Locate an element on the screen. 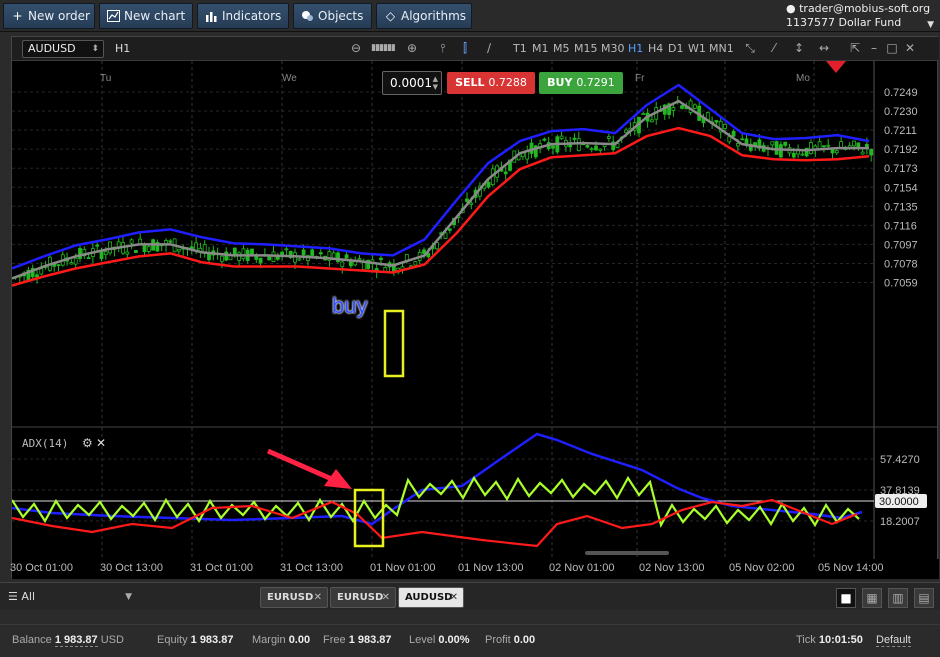  close-icon: ✕ is located at coordinates (910, 48).